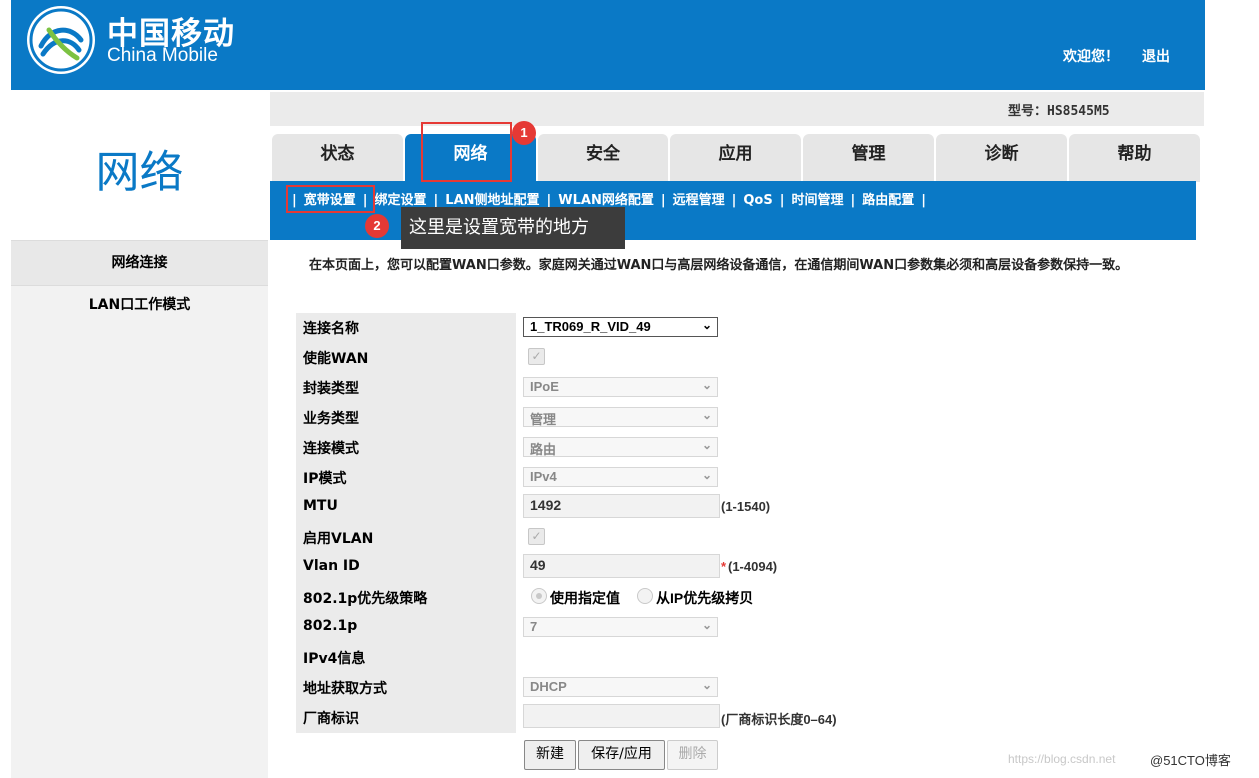 This screenshot has width=1259, height=778. Describe the element at coordinates (621, 755) in the screenshot. I see `save-apply-button: 保存/应用` at that location.